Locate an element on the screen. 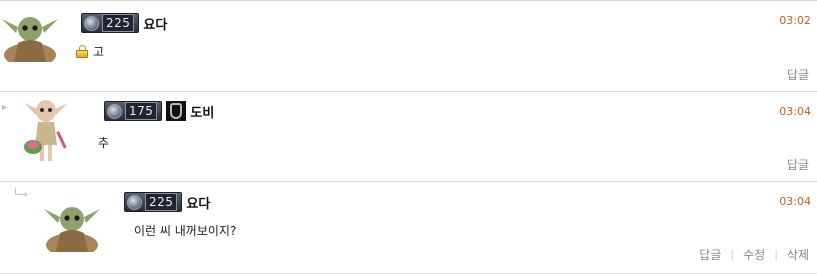  comment-body: 이런 씨 내꺼보이지? is located at coordinates (185, 230).